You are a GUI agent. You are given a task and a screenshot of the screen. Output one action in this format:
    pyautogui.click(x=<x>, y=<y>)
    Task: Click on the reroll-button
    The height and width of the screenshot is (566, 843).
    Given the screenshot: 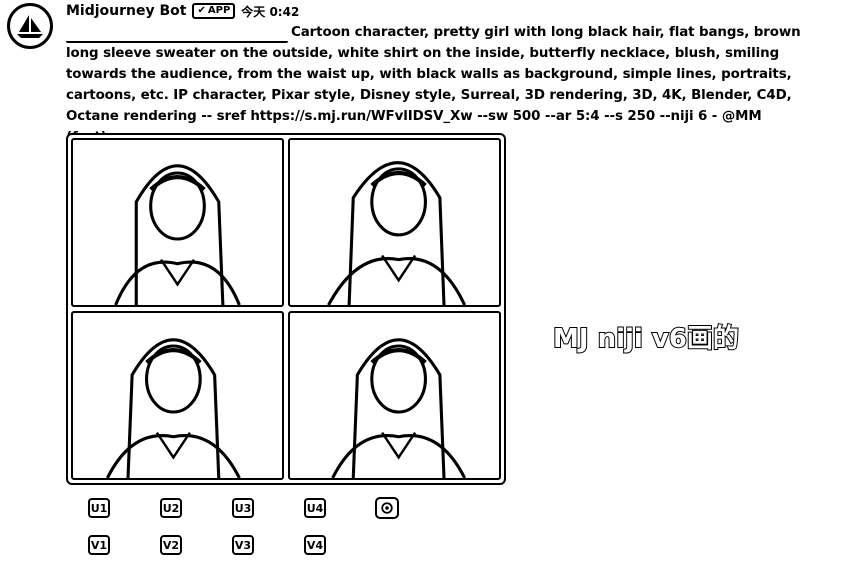 What is the action you would take?
    pyautogui.click(x=387, y=508)
    